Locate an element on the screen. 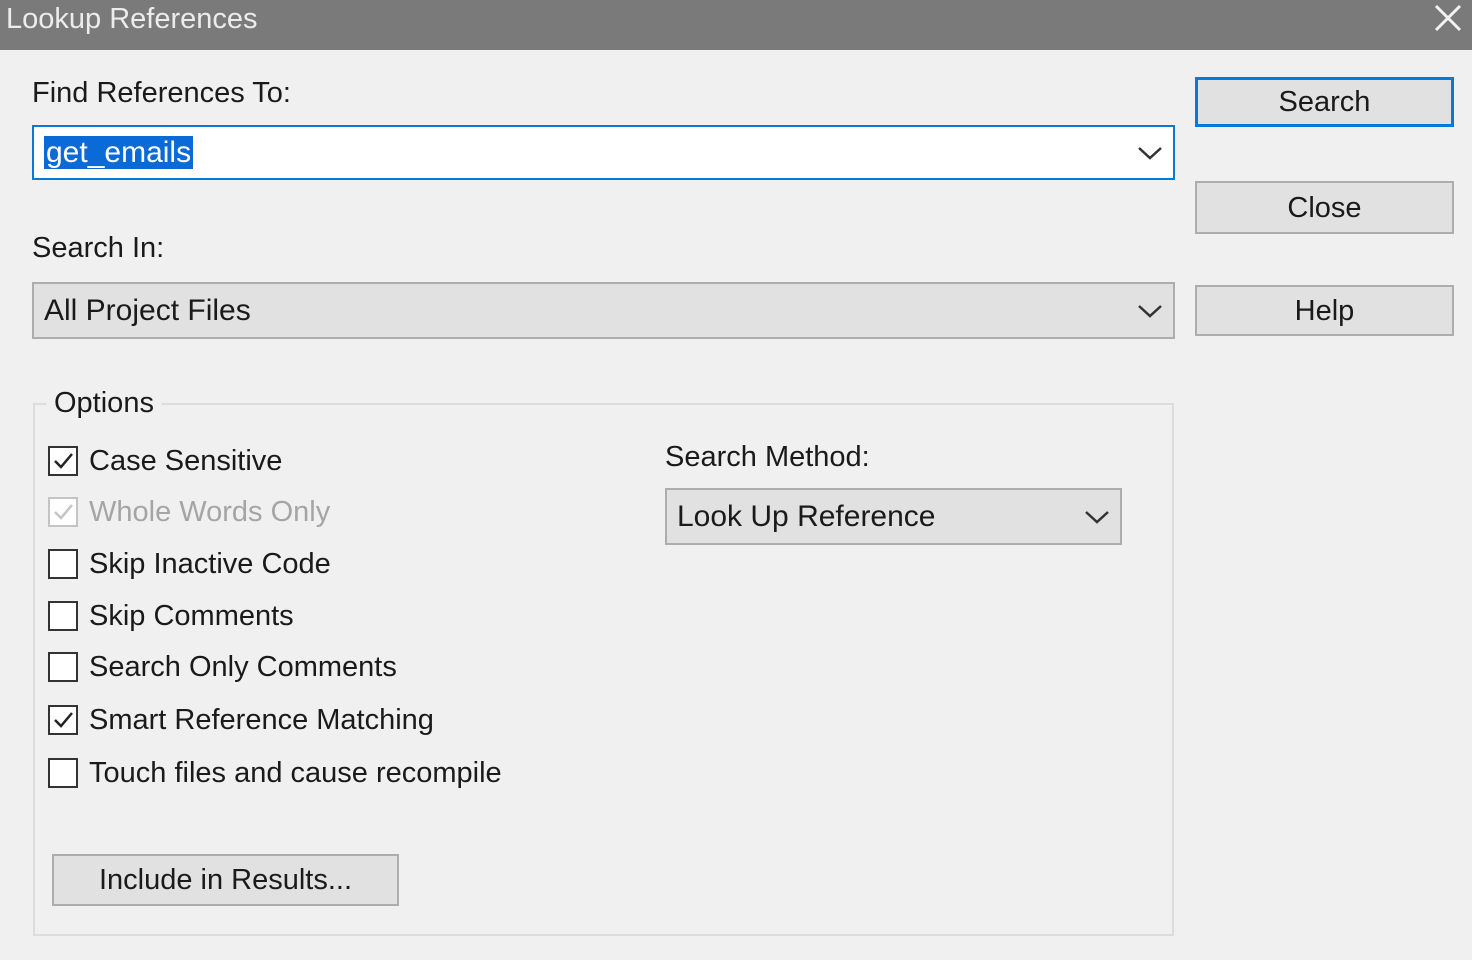 The width and height of the screenshot is (1472, 960). checkbox-label: Smart Reference Matching is located at coordinates (261, 720).